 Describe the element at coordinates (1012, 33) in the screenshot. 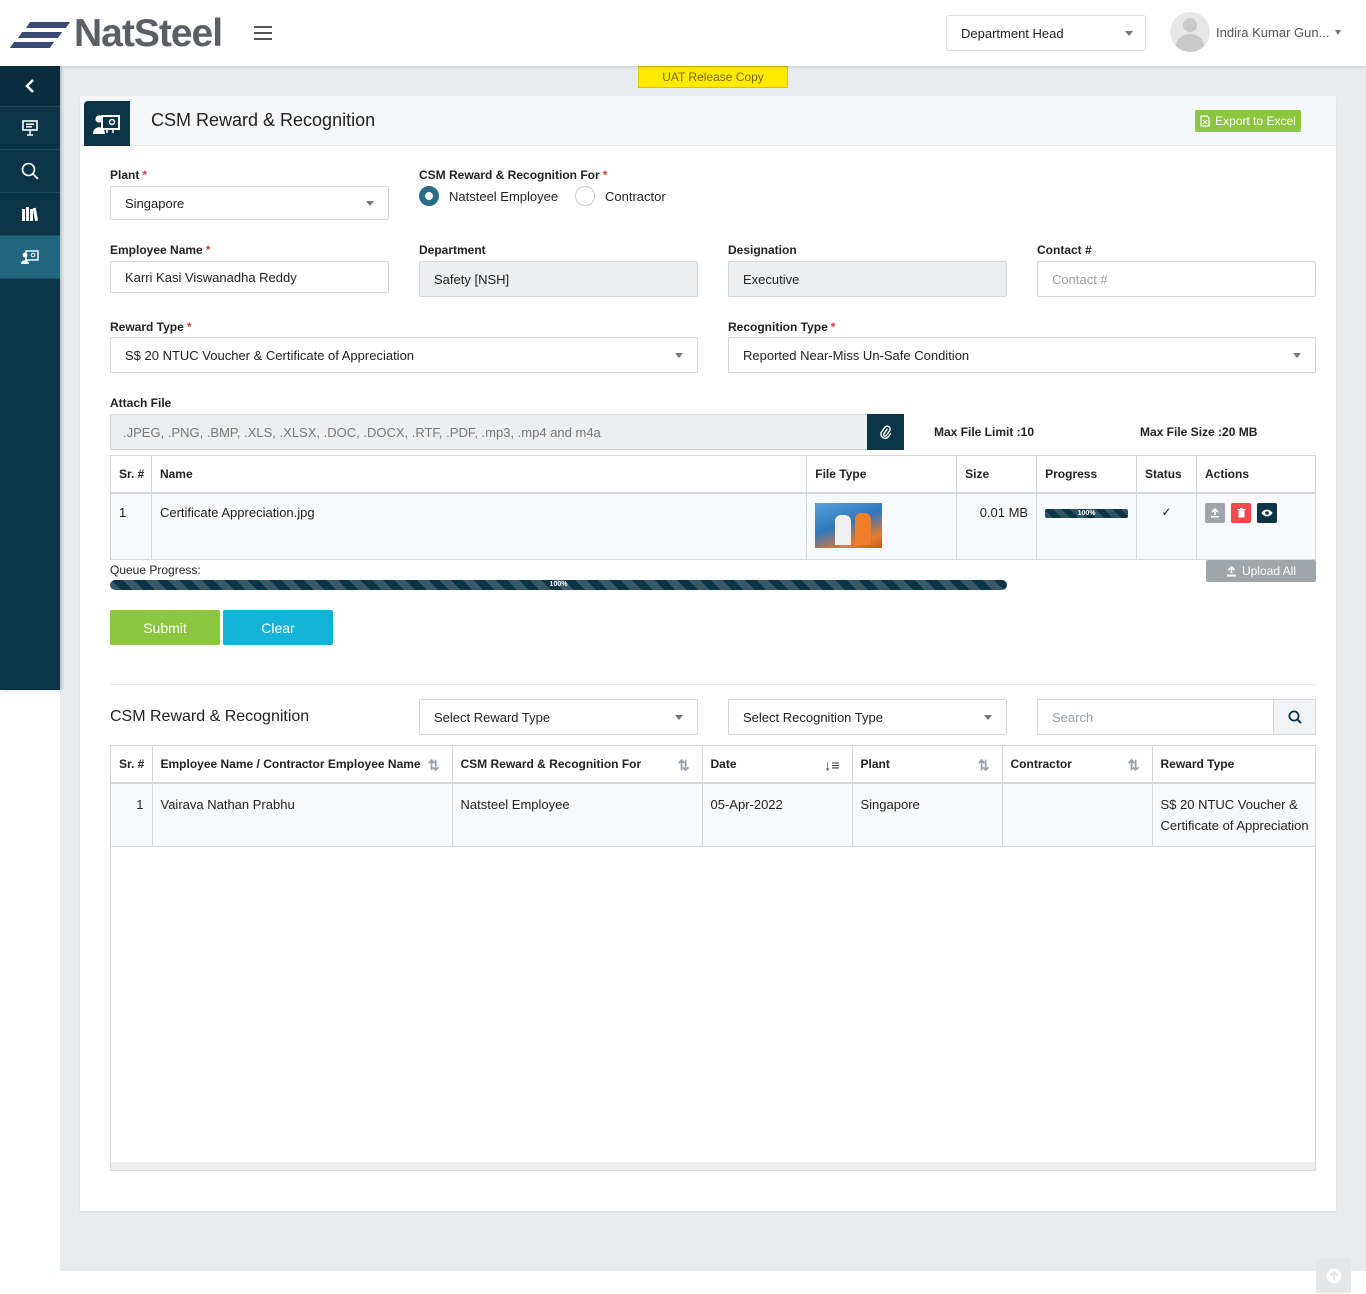

I see `role-select-value: Department Head` at that location.